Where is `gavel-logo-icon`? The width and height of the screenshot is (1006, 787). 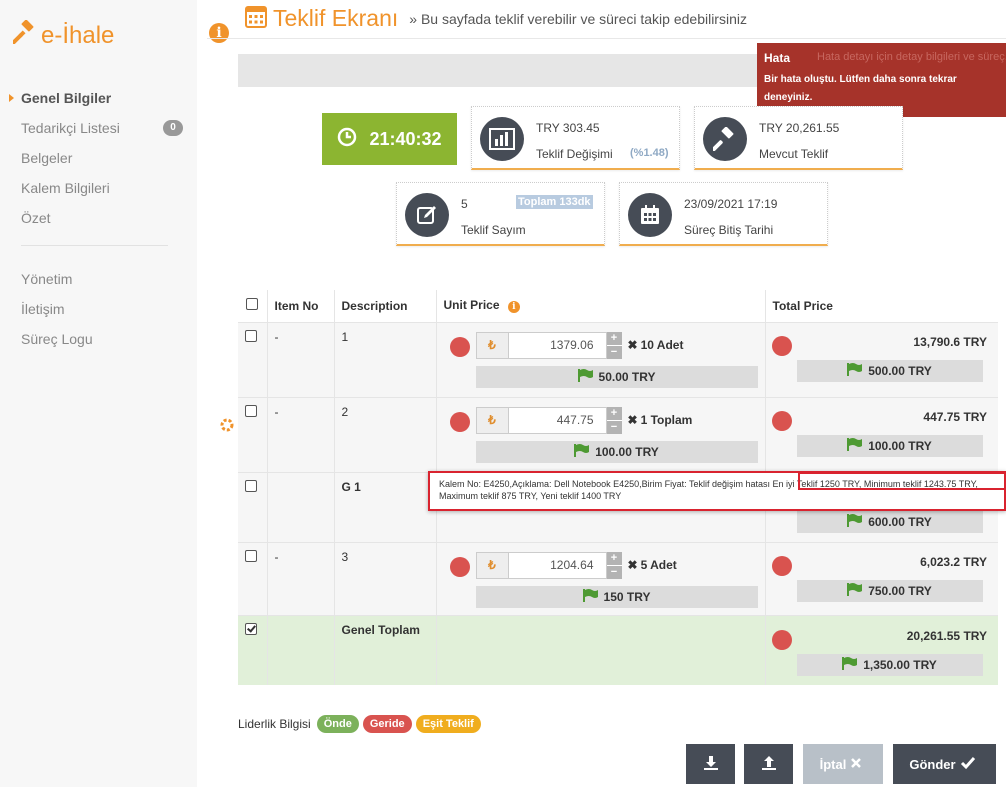 gavel-logo-icon is located at coordinates (26, 35).